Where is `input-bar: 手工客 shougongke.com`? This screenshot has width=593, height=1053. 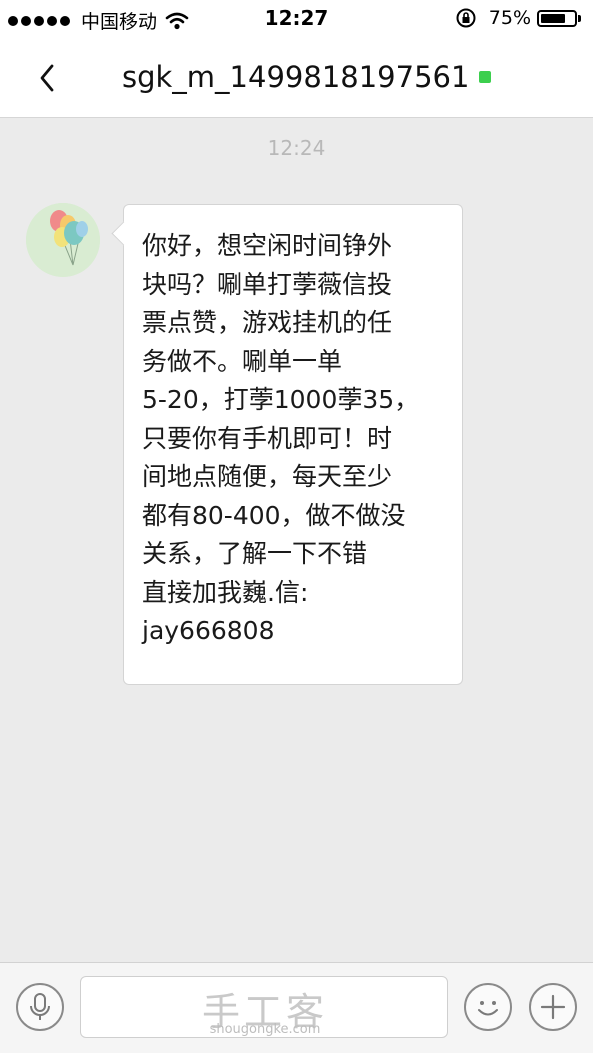
input-bar: 手工客 shougongke.com is located at coordinates (296, 1007).